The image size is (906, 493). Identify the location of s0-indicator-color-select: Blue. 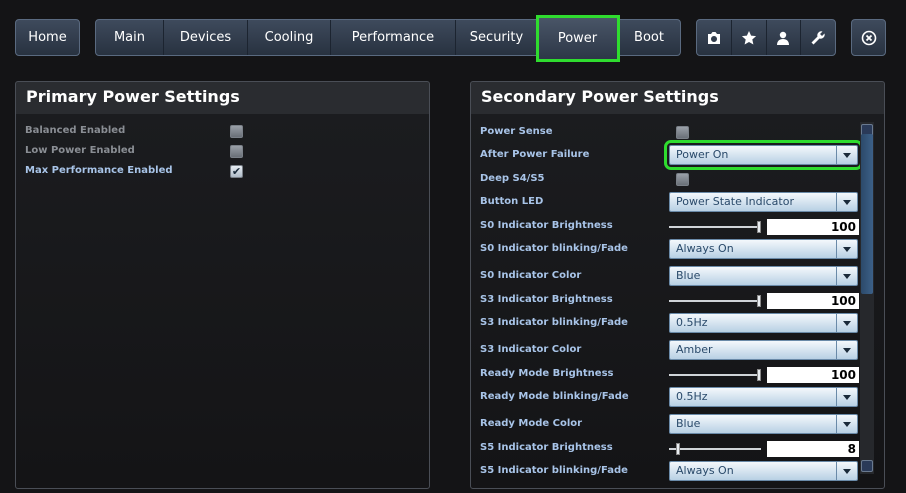
(763, 276).